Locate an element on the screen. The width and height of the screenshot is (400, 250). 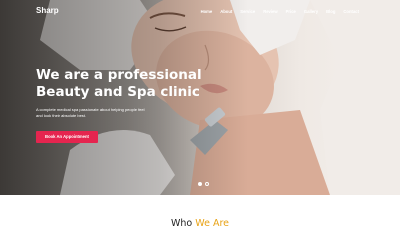
nav-item-service: Service is located at coordinates (247, 11).